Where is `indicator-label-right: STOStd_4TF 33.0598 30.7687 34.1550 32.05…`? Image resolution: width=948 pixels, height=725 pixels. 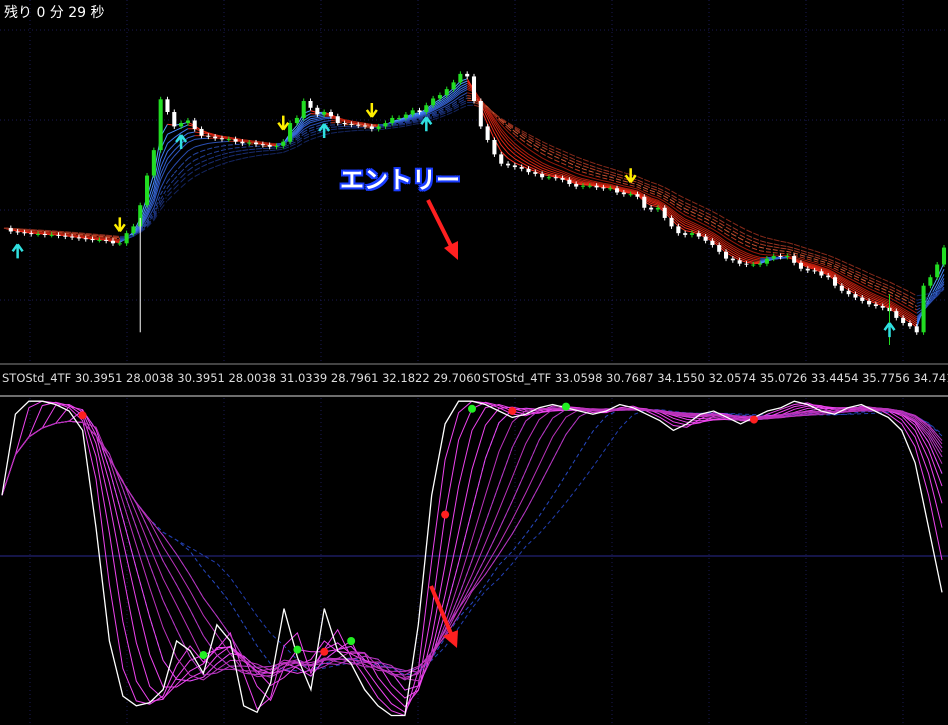 indicator-label-right: STOStd_4TF 33.0598 30.7687 34.1550 32.05… is located at coordinates (715, 378).